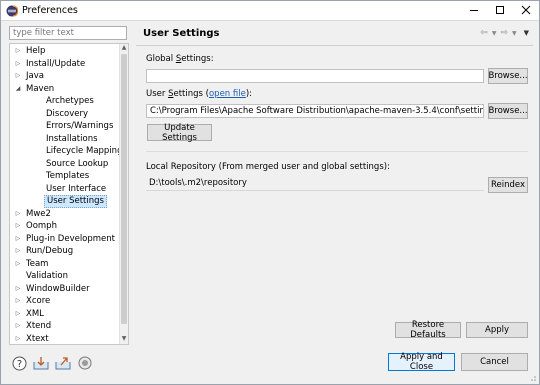 Image resolution: width=540 pixels, height=385 pixels. What do you see at coordinates (124, 189) in the screenshot?
I see `scrollbar-thumb` at bounding box center [124, 189].